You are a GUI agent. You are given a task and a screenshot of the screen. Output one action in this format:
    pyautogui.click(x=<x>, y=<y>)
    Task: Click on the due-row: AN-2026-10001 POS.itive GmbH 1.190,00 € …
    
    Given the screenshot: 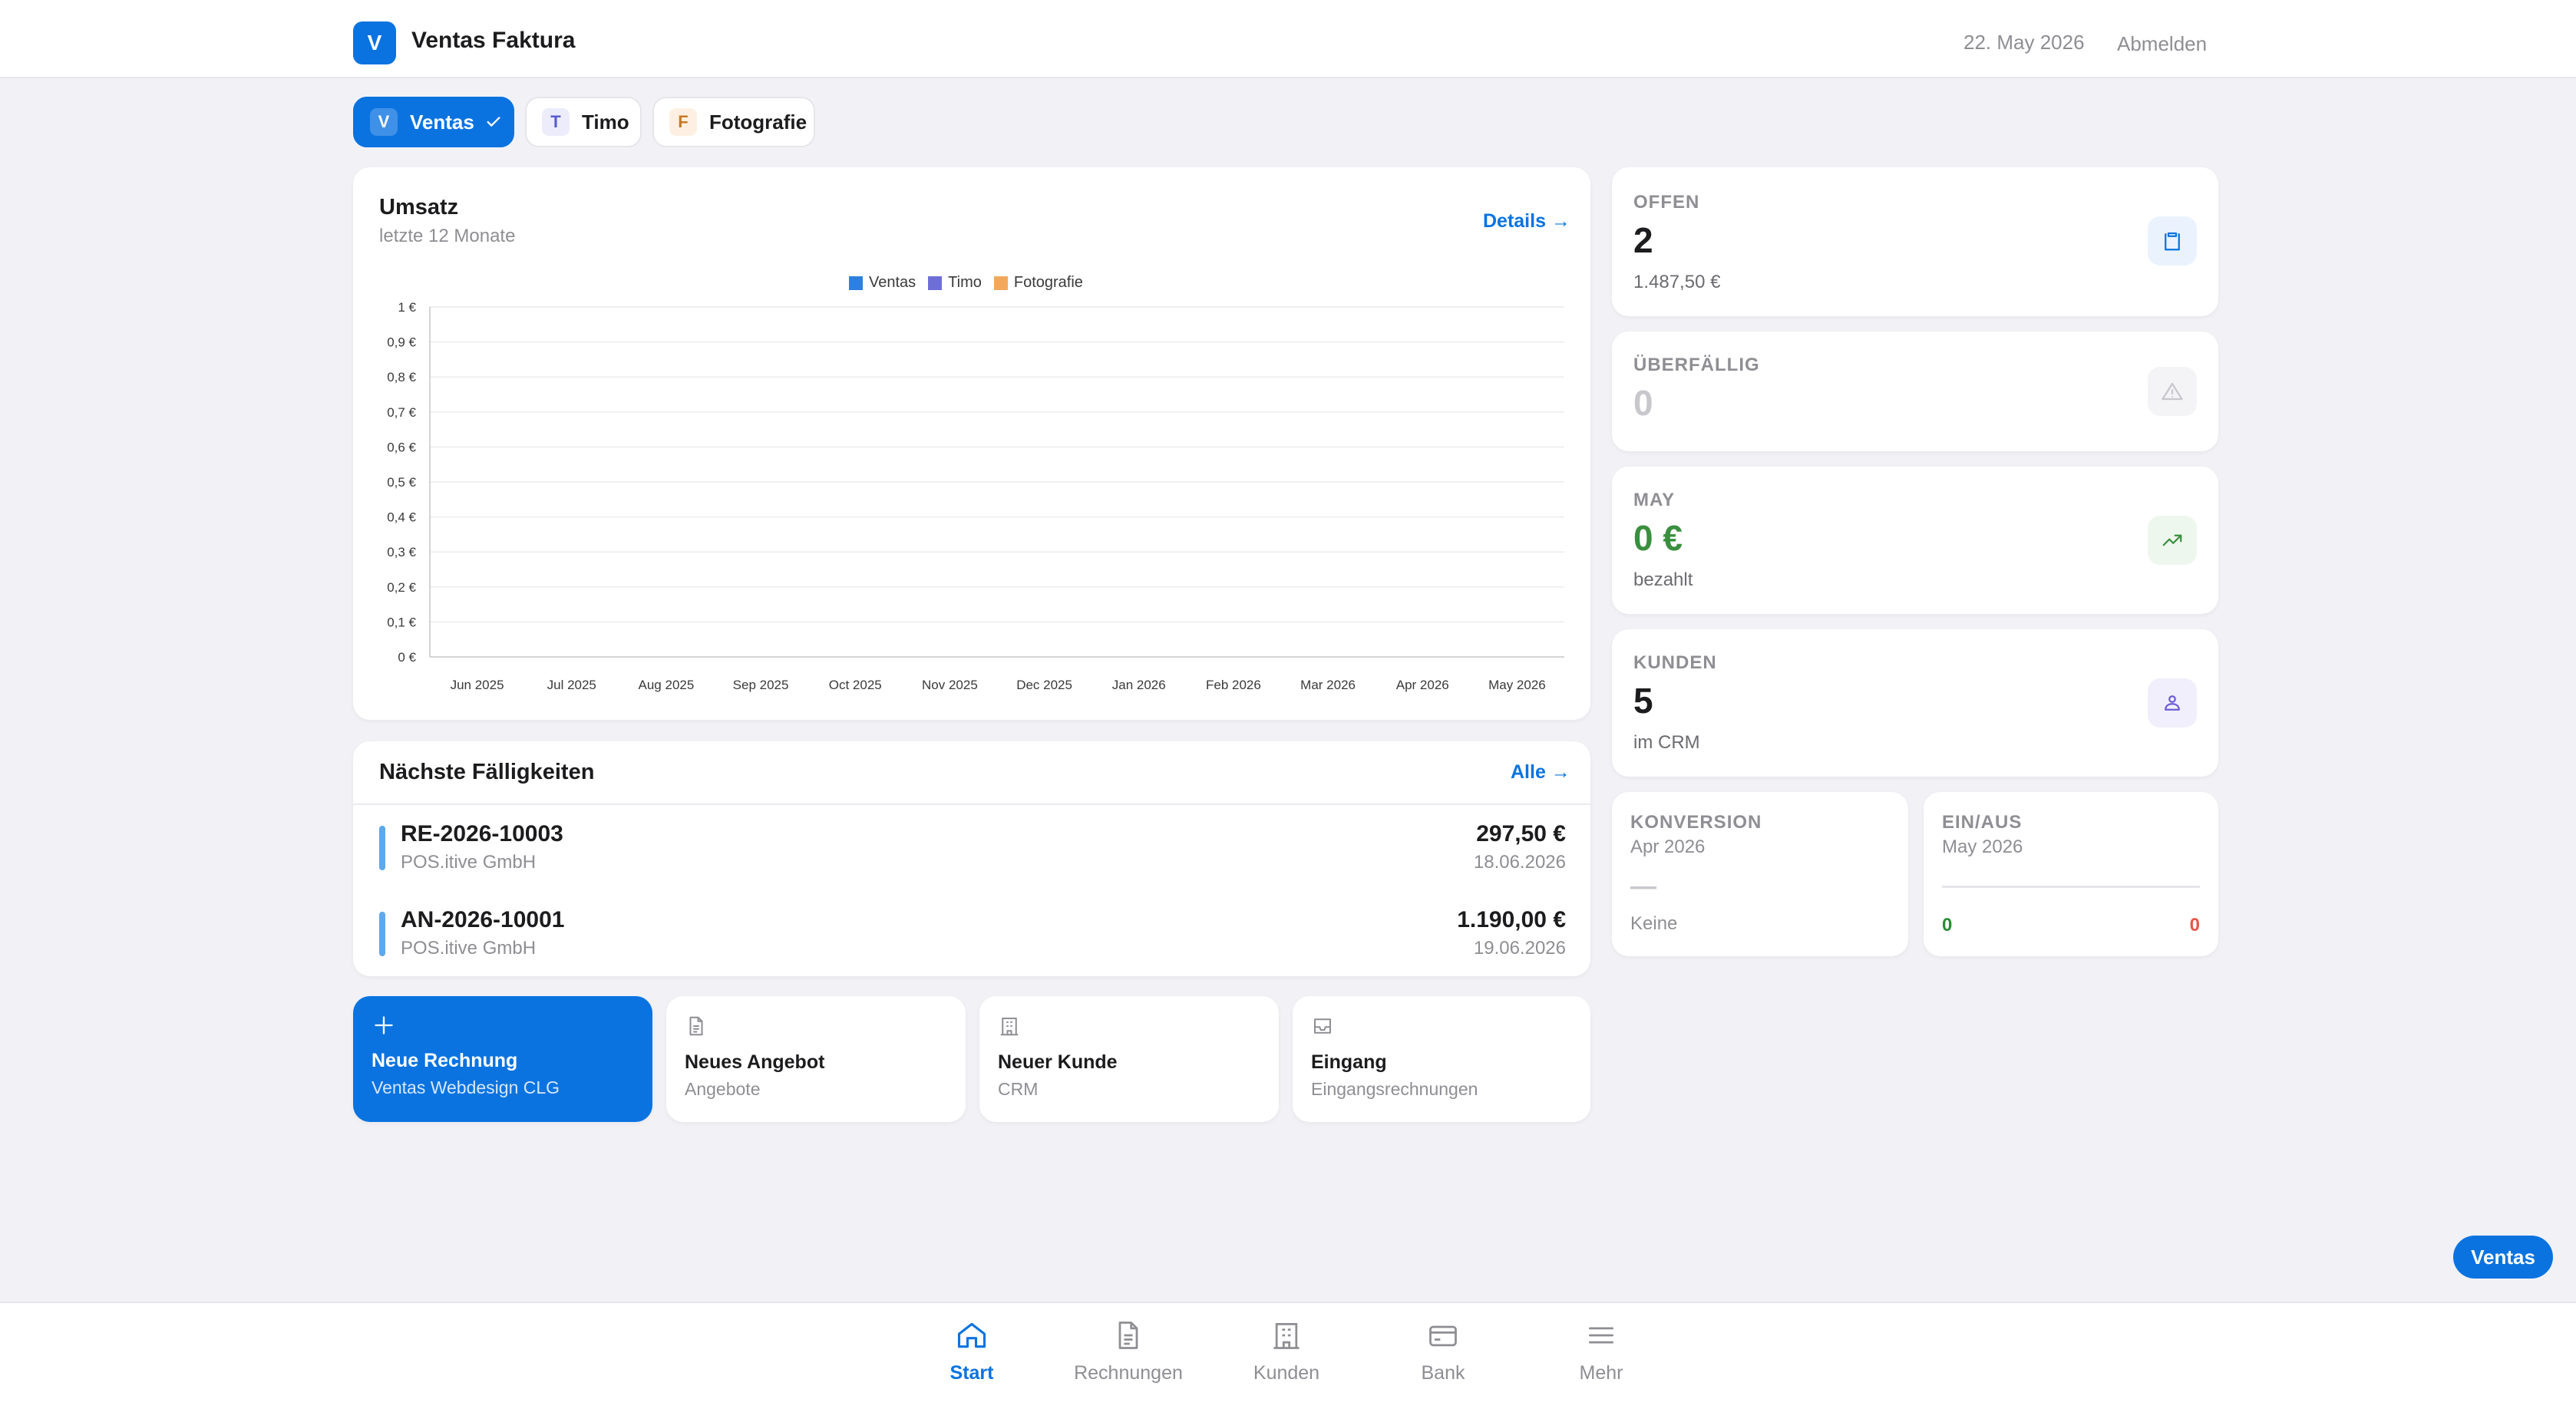 What is the action you would take?
    pyautogui.click(x=971, y=937)
    